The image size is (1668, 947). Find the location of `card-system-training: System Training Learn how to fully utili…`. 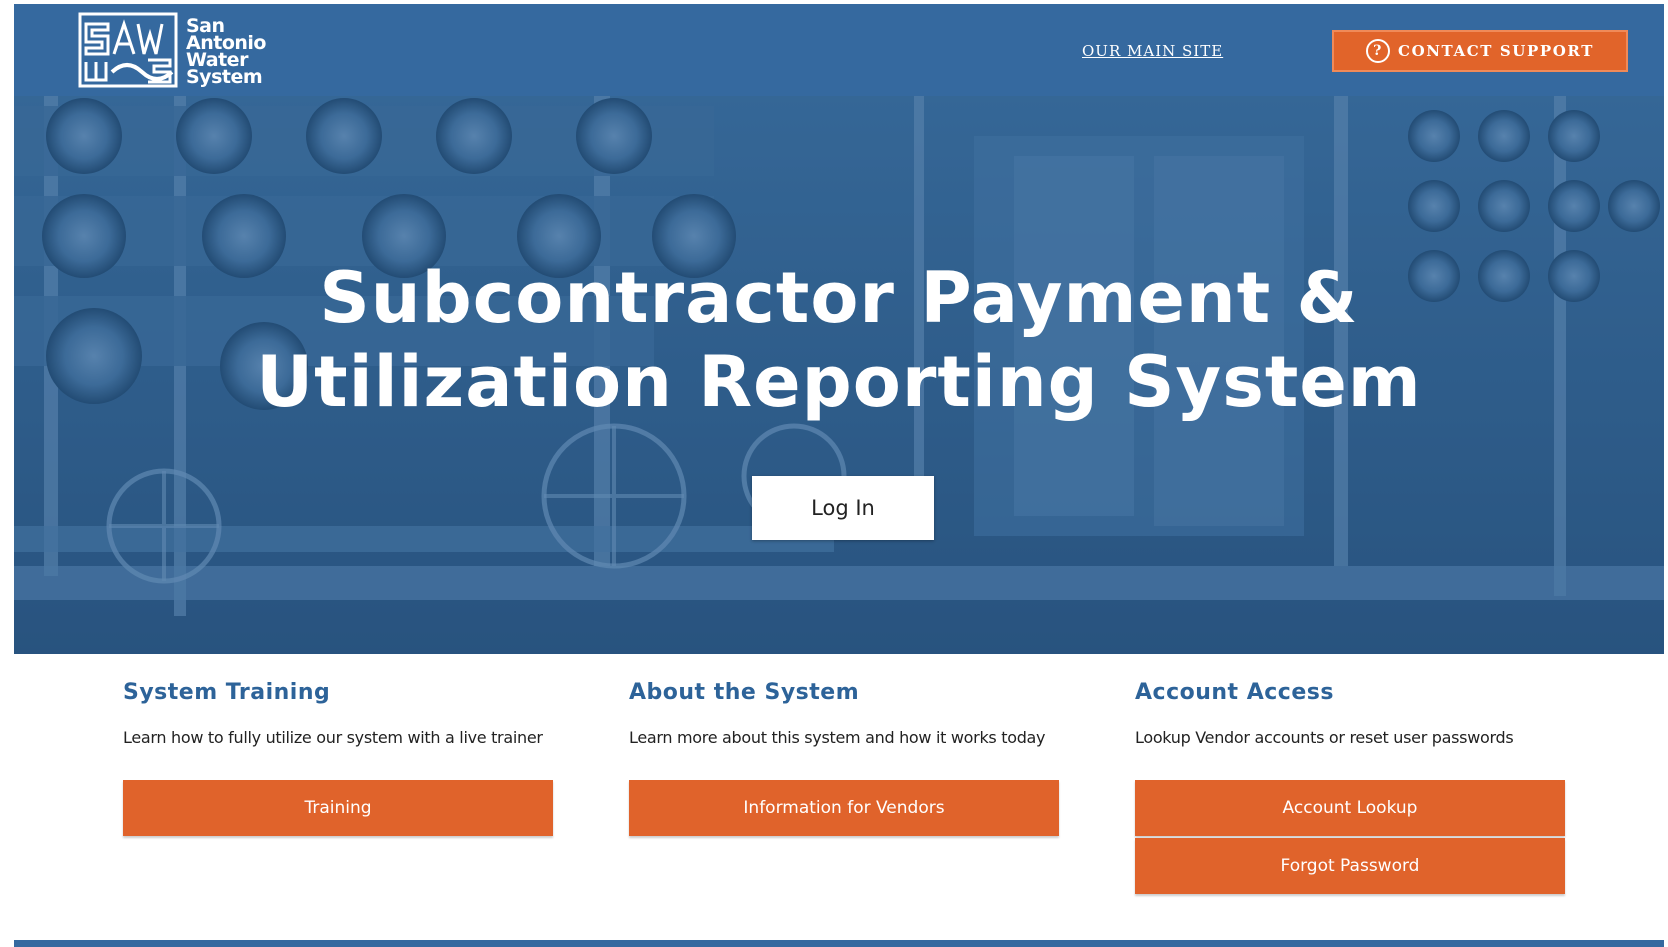

card-system-training: System Training Learn how to fully utili… is located at coordinates (338, 759).